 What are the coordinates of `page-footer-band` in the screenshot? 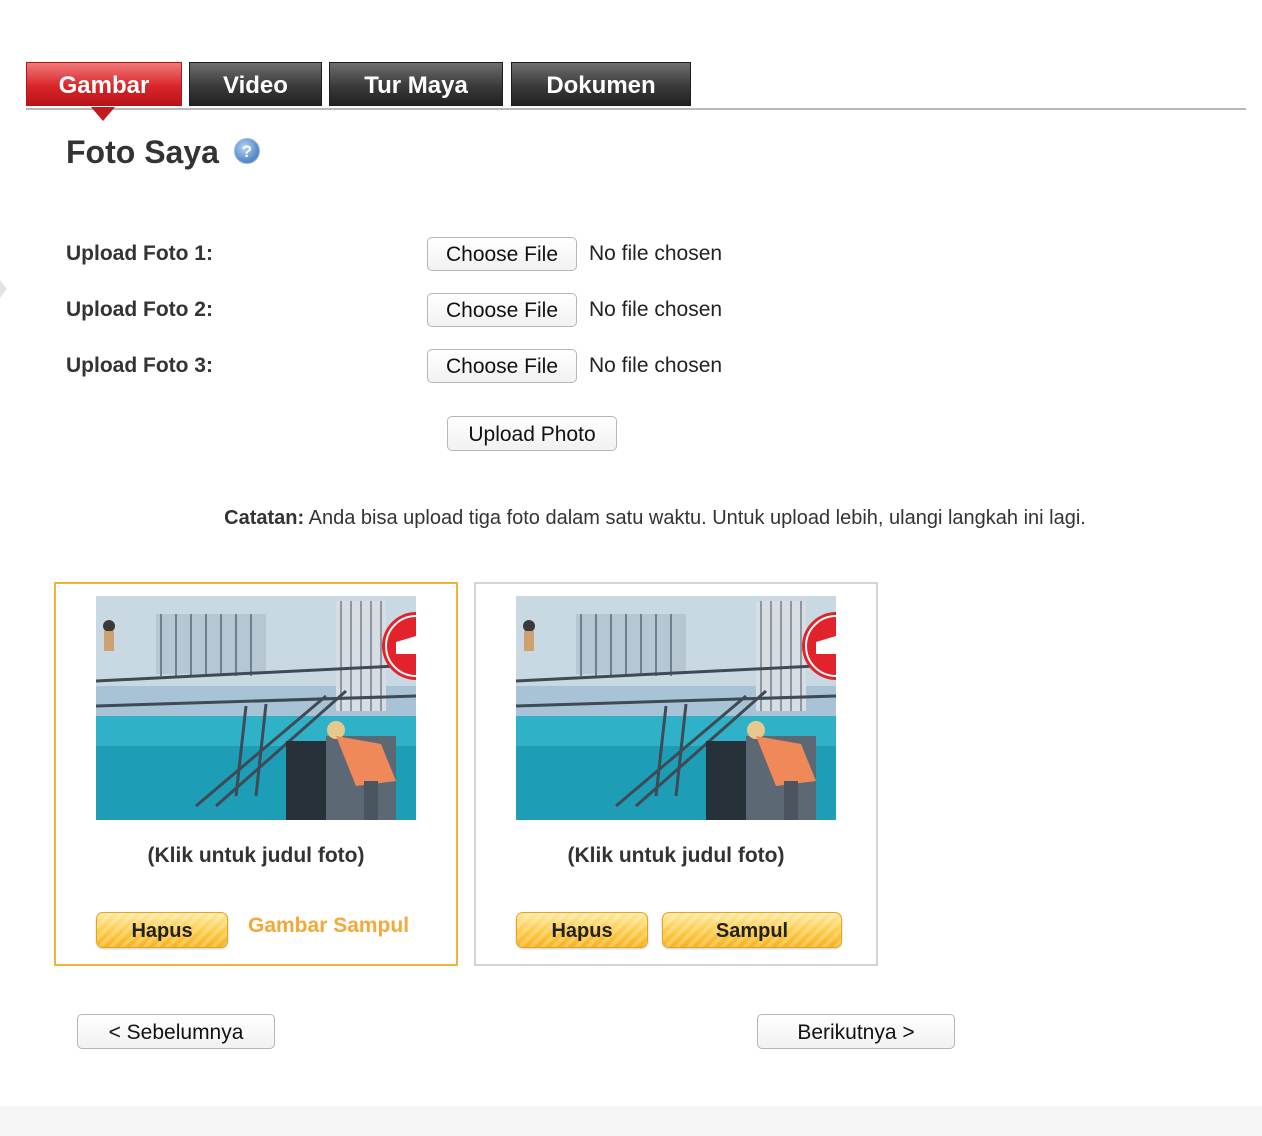 It's located at (631, 1121).